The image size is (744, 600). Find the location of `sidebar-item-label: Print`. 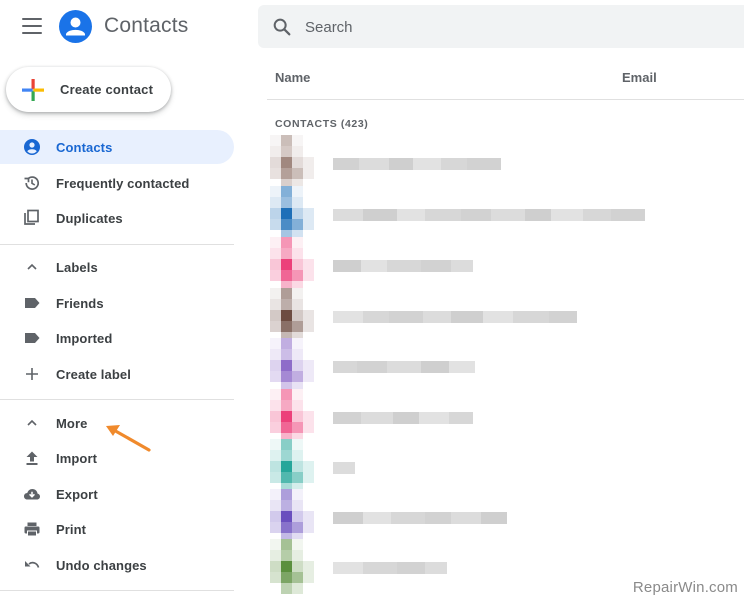

sidebar-item-label: Print is located at coordinates (71, 529).